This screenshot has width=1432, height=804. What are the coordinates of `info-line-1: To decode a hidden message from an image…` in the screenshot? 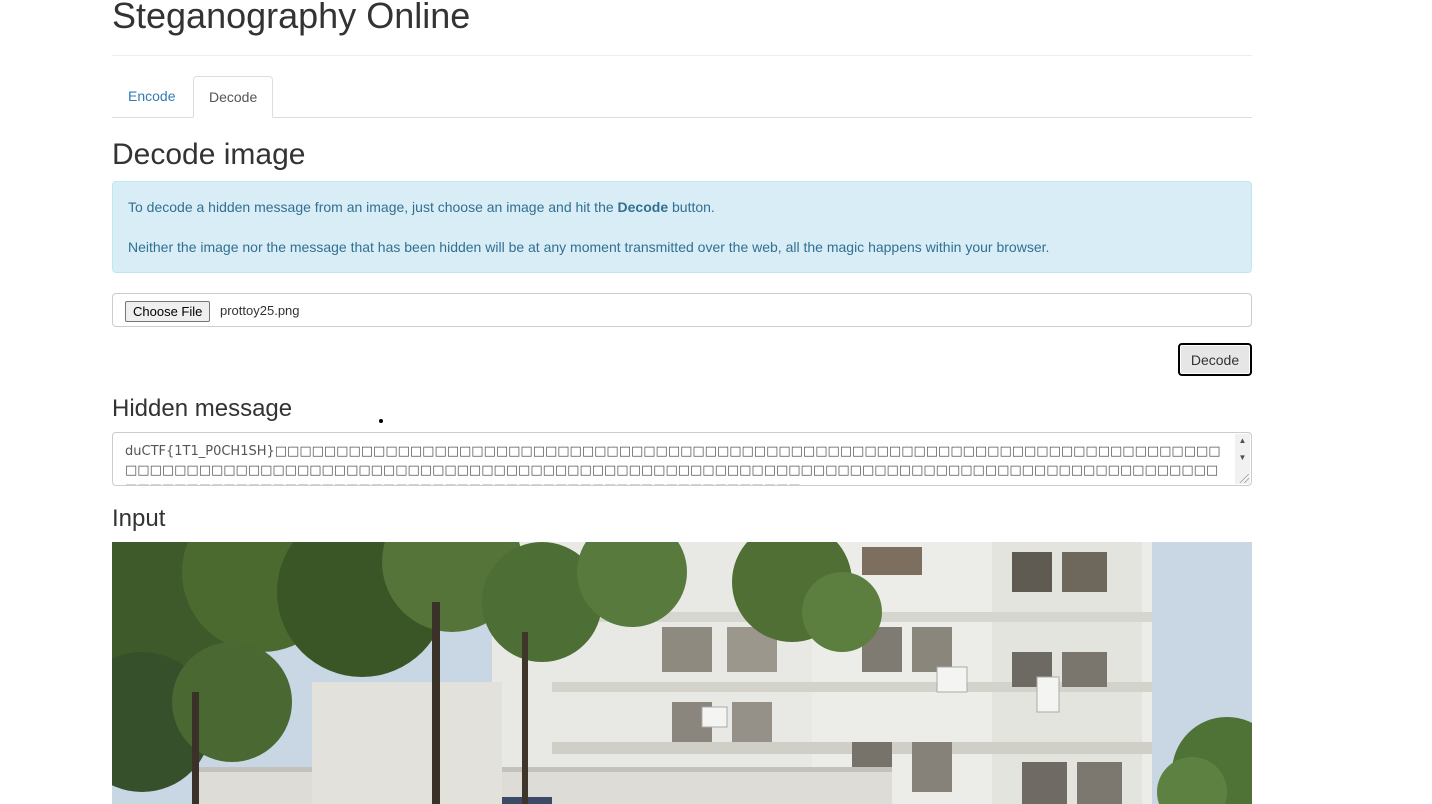 It's located at (421, 207).